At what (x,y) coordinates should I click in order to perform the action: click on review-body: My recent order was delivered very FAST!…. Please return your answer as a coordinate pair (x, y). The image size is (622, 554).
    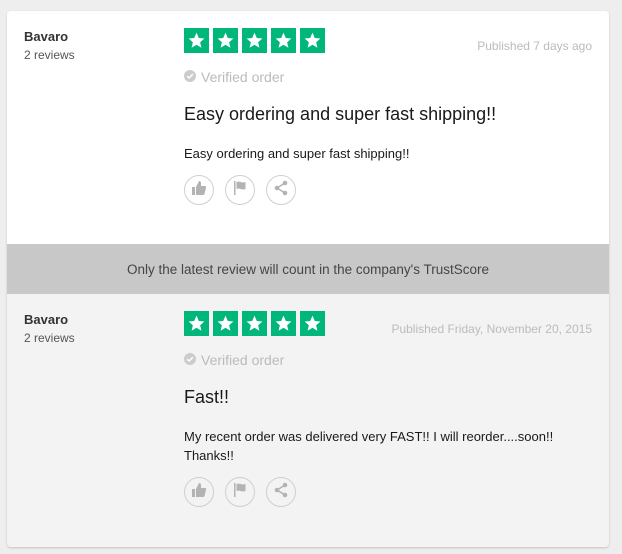
    Looking at the image, I should click on (369, 446).